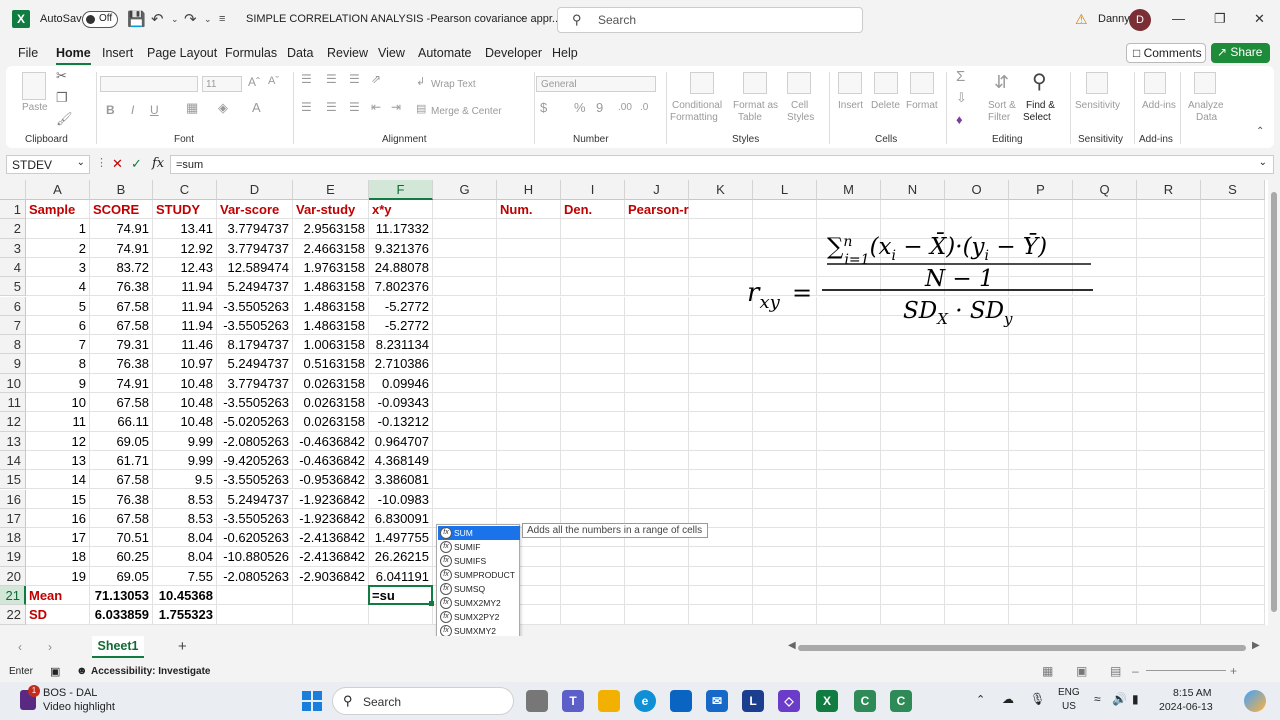  What do you see at coordinates (529, 210) in the screenshot?
I see `cell-H1: Num.` at bounding box center [529, 210].